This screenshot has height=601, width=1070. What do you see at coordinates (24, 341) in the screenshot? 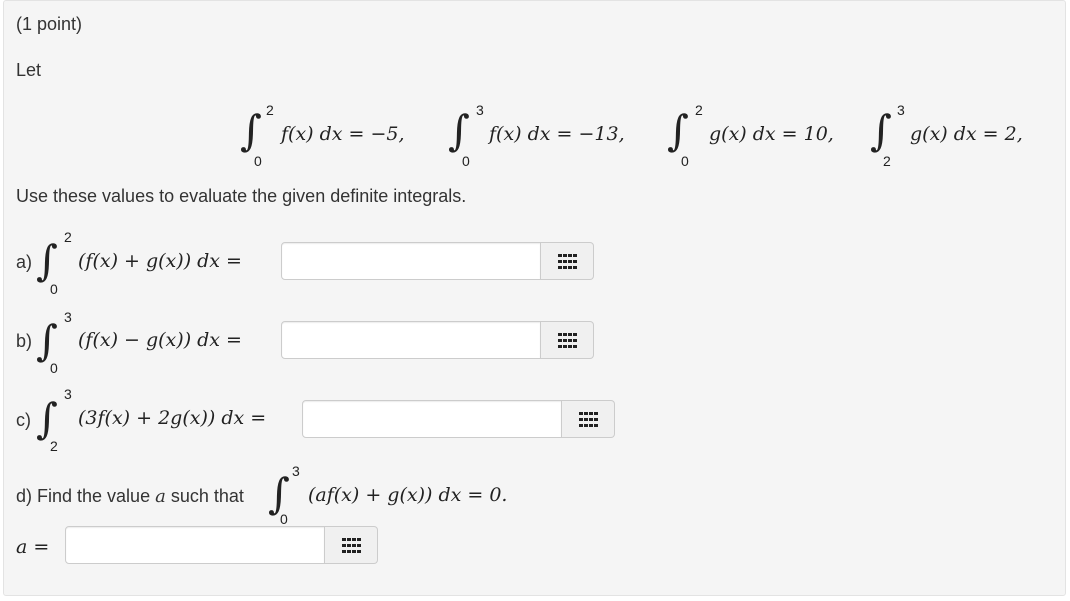
I see `part-label: b)` at bounding box center [24, 341].